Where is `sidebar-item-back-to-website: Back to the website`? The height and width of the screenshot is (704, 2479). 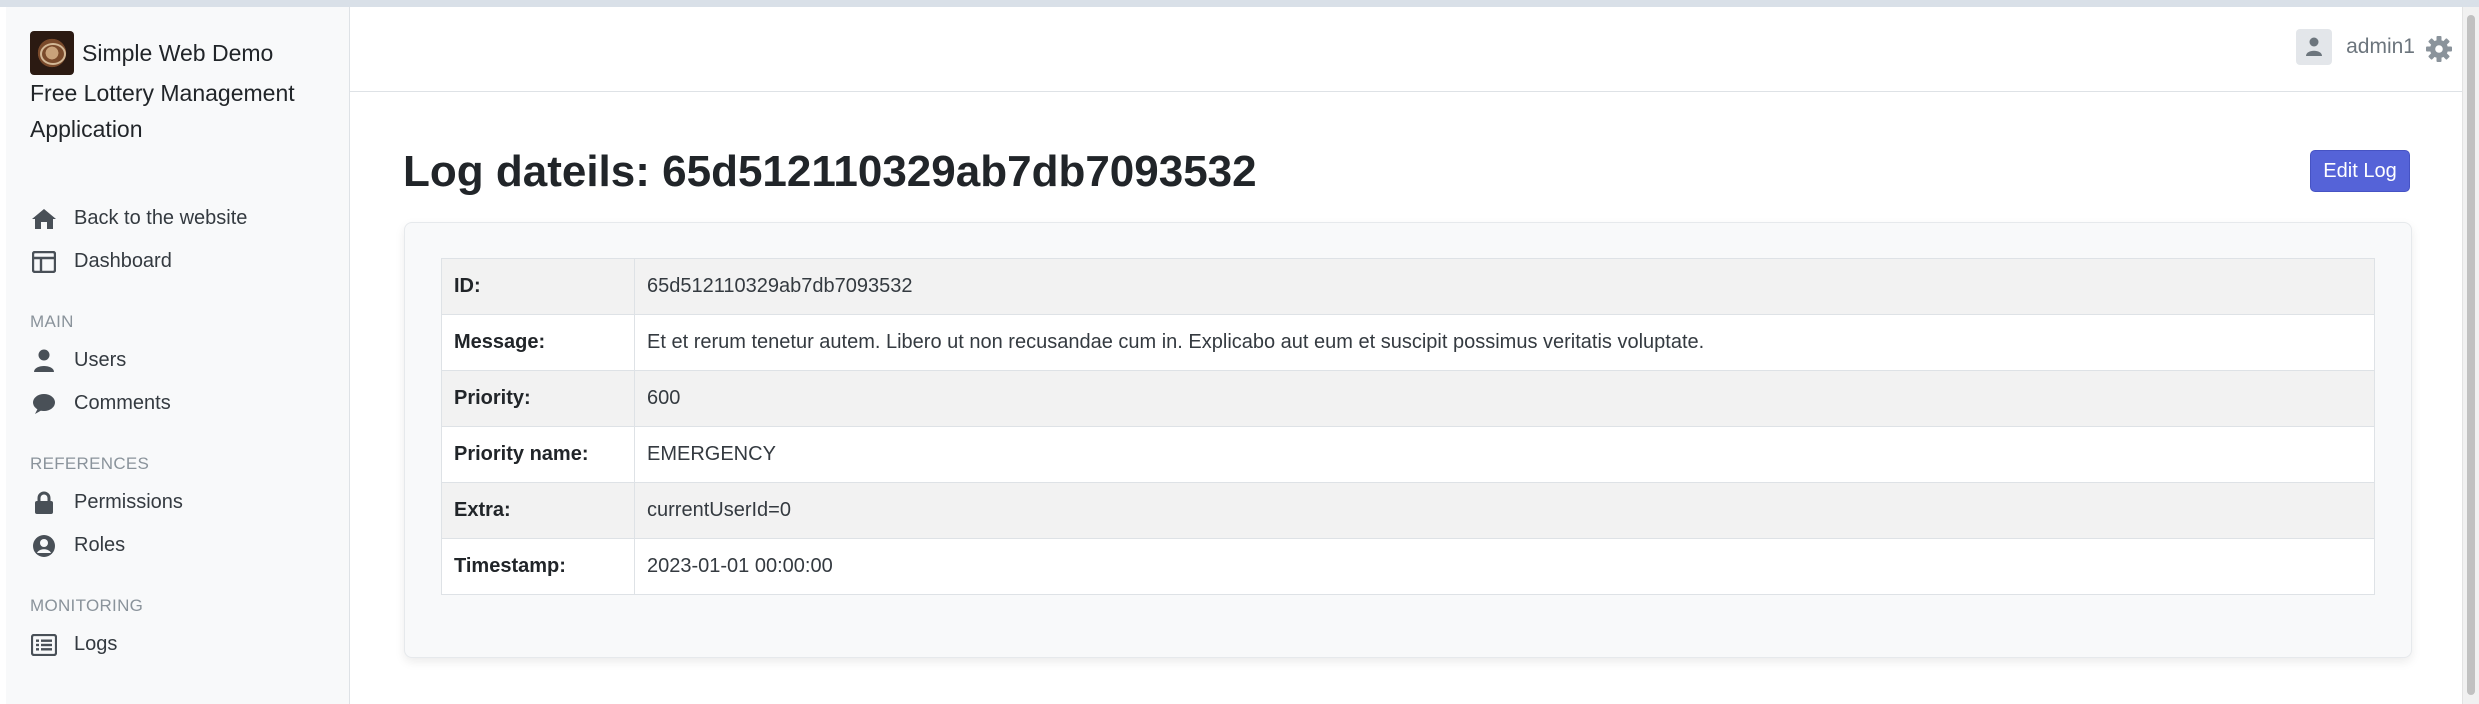 sidebar-item-back-to-website: Back to the website is located at coordinates (180, 218).